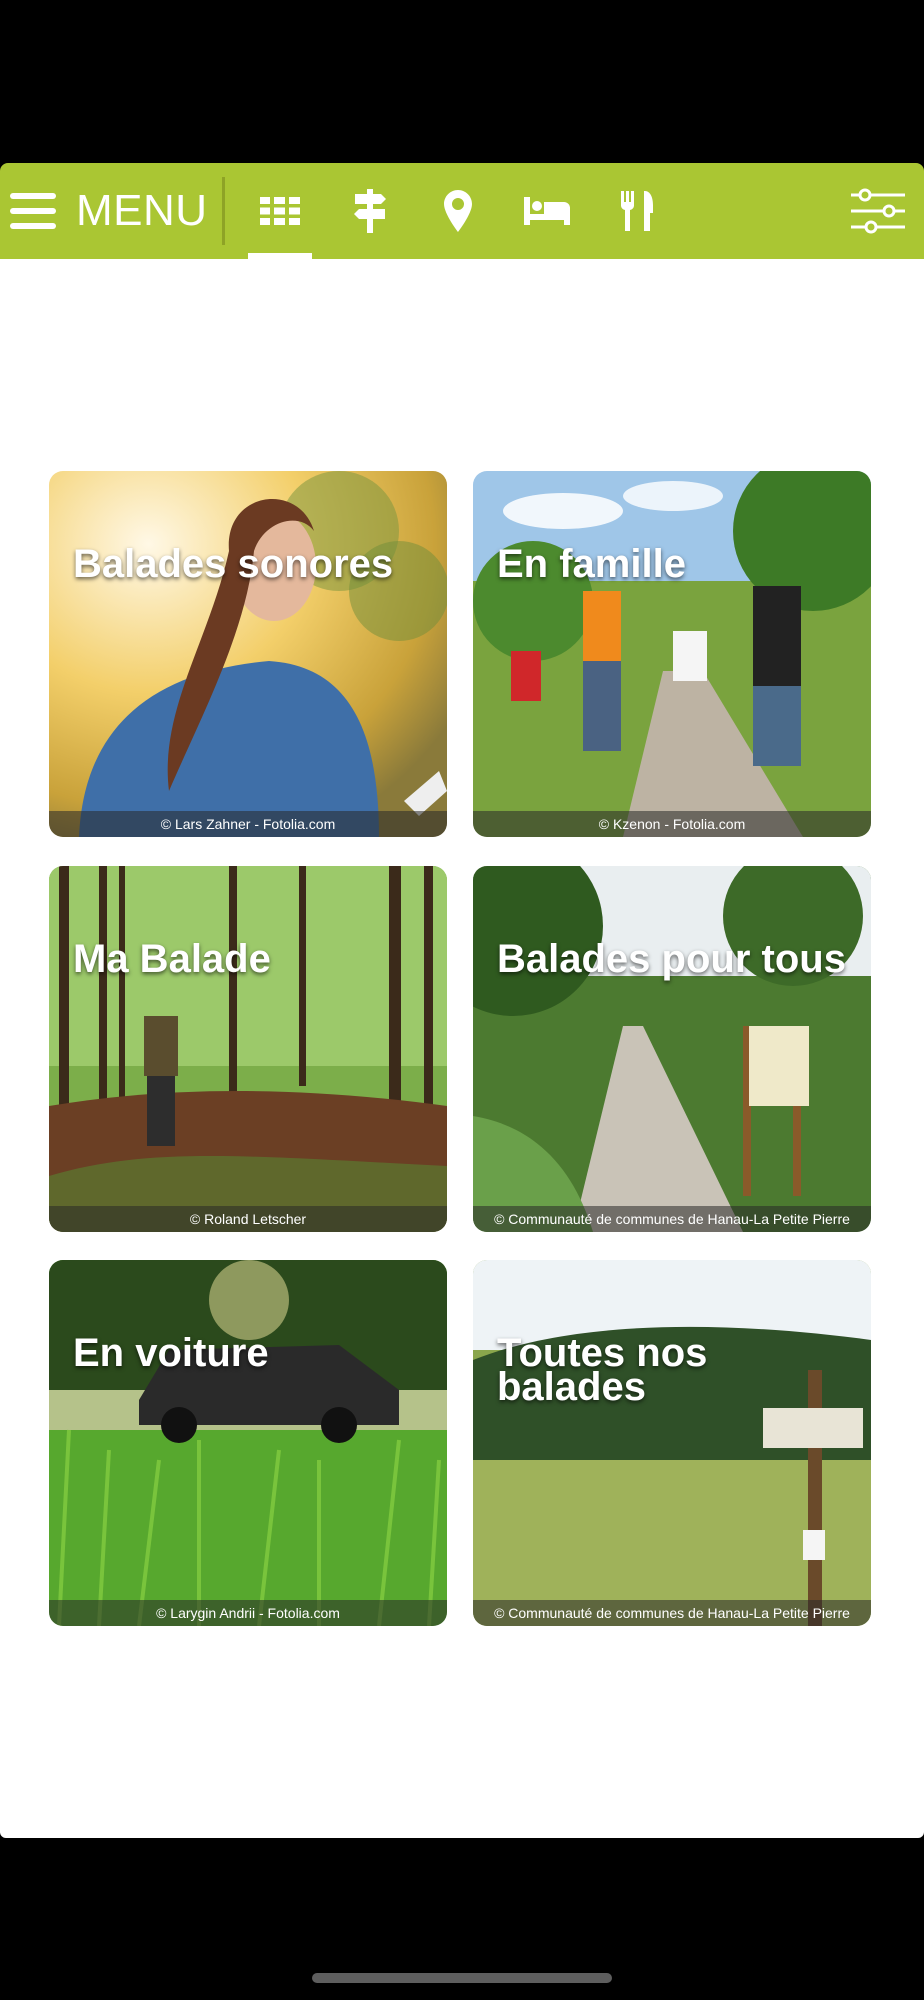 This screenshot has width=924, height=2000. I want to click on filter-button, so click(878, 211).